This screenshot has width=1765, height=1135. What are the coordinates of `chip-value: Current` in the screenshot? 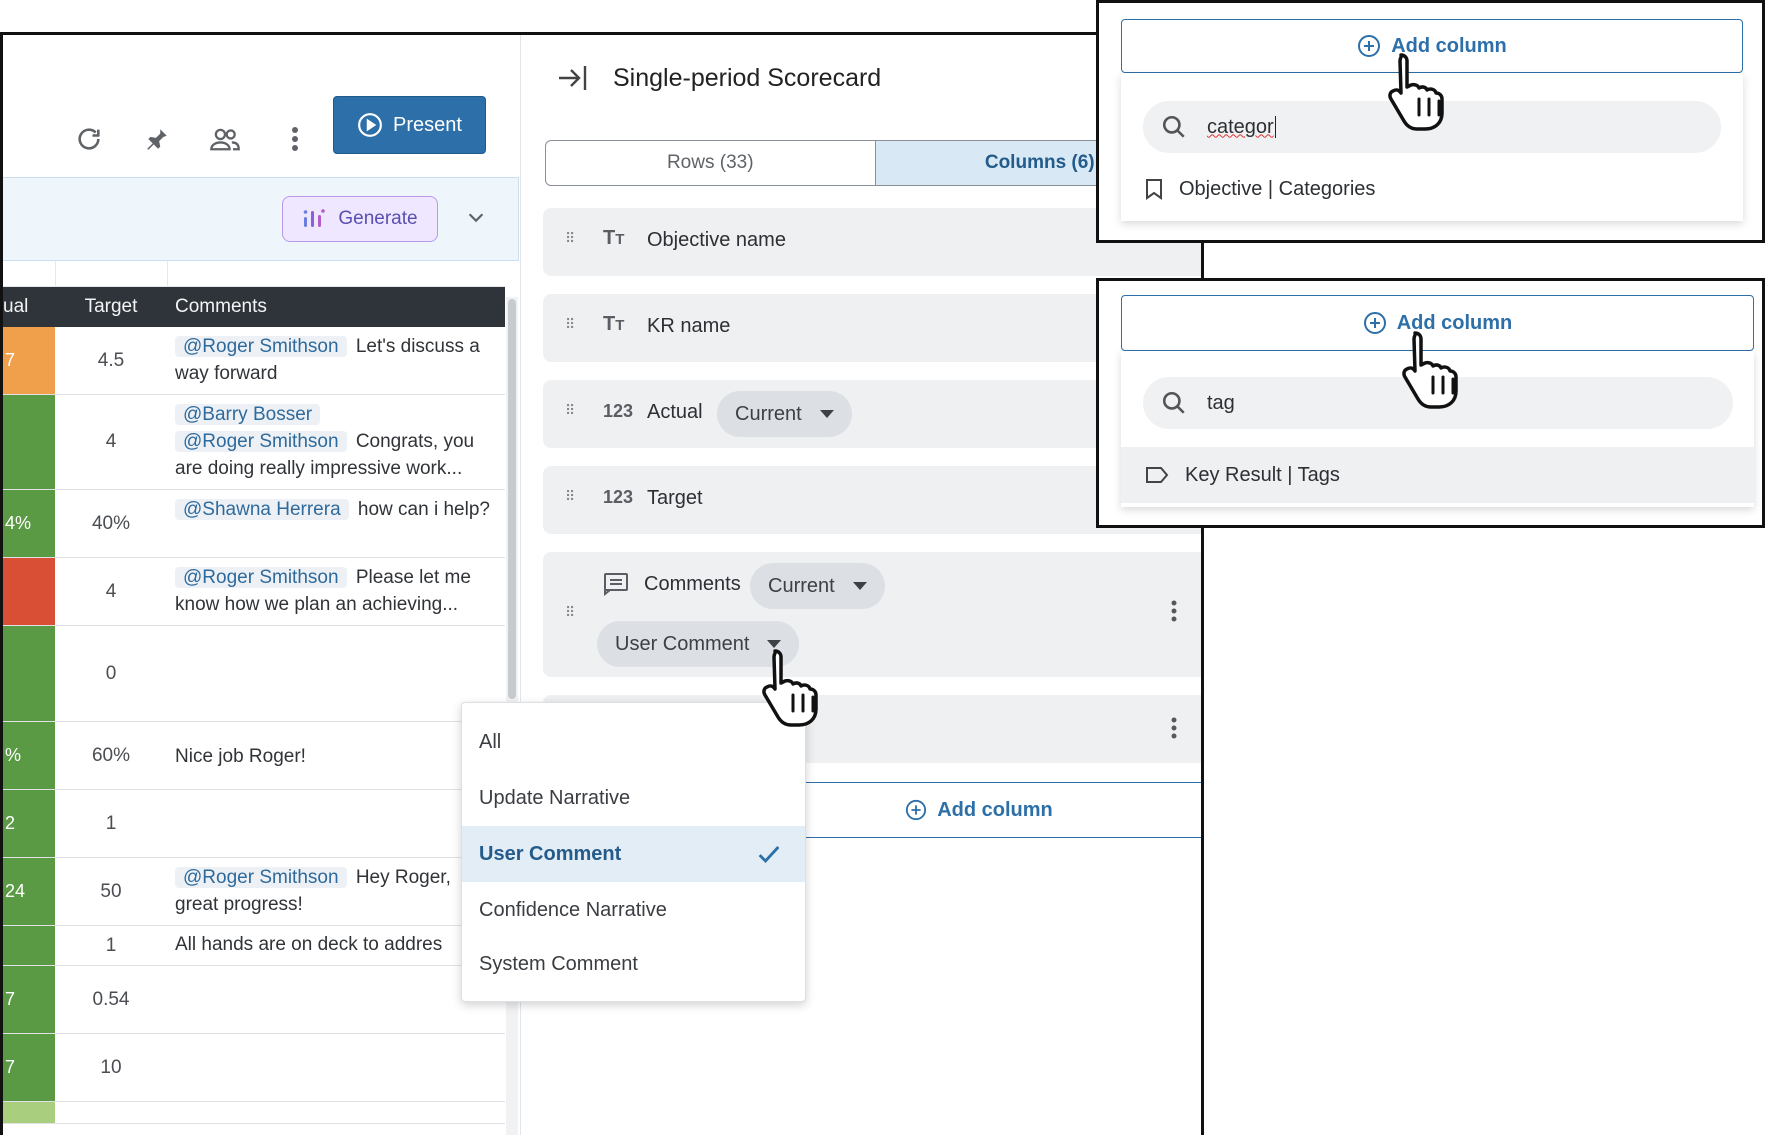 It's located at (801, 585).